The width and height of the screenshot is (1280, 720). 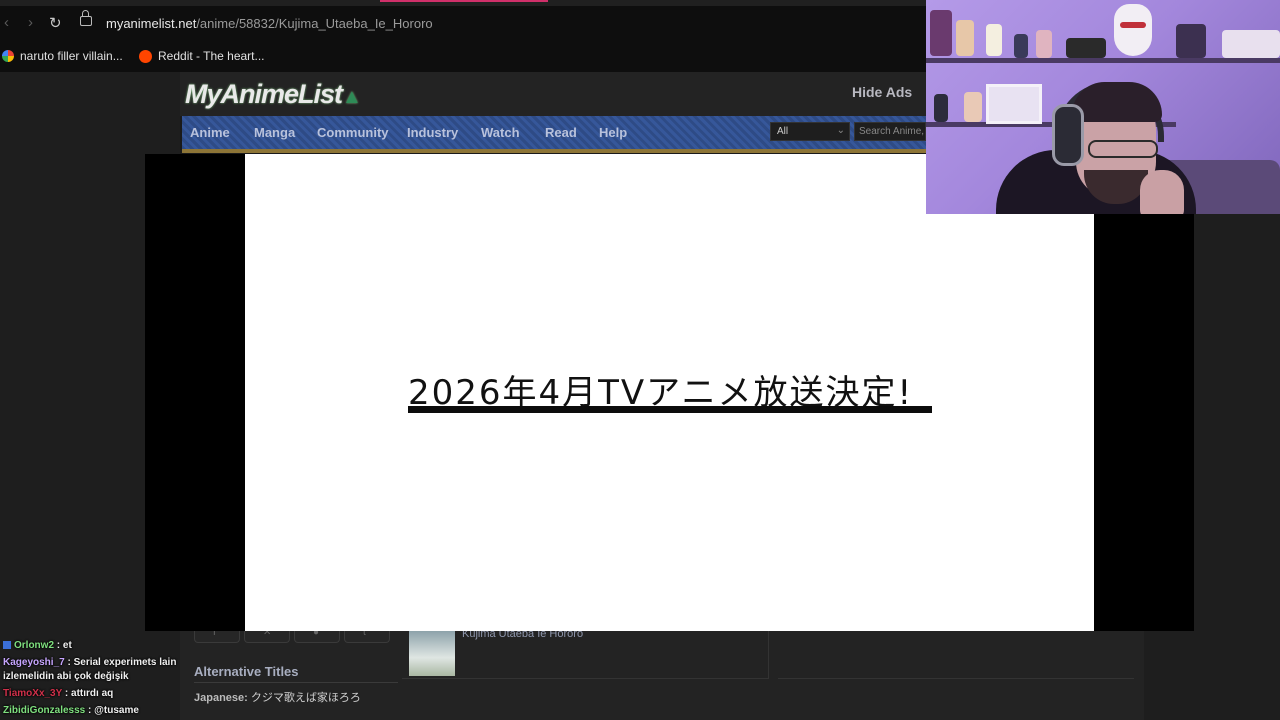 I want to click on share-x-button: ✕, so click(x=267, y=635).